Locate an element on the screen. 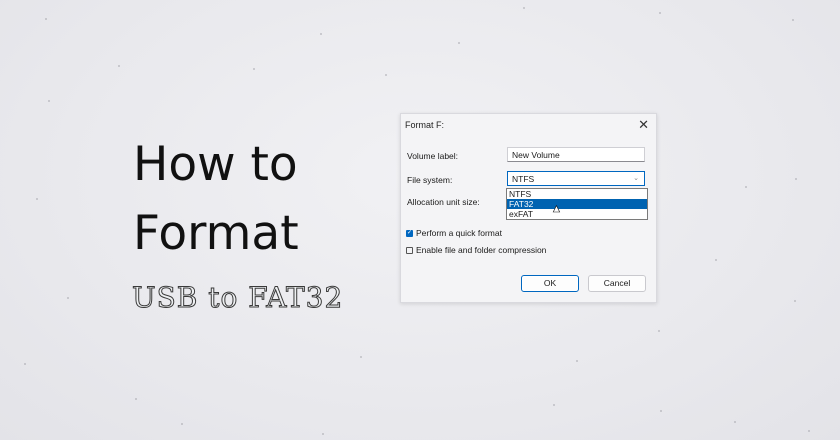 Image resolution: width=840 pixels, height=440 pixels. compression-checkbox is located at coordinates (409, 250).